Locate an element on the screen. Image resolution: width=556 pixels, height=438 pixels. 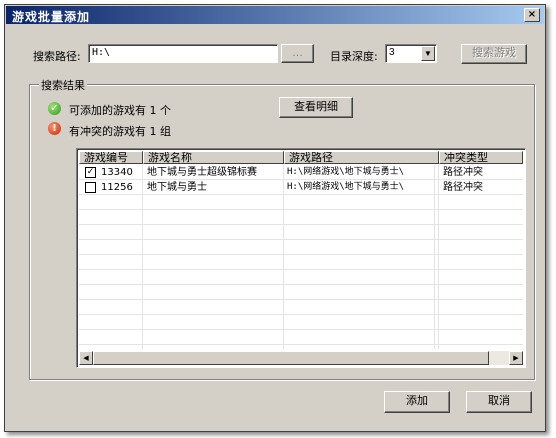
table-header: 游戏编号 游戏名称 游戏路径 冲突类型 is located at coordinates (301, 158).